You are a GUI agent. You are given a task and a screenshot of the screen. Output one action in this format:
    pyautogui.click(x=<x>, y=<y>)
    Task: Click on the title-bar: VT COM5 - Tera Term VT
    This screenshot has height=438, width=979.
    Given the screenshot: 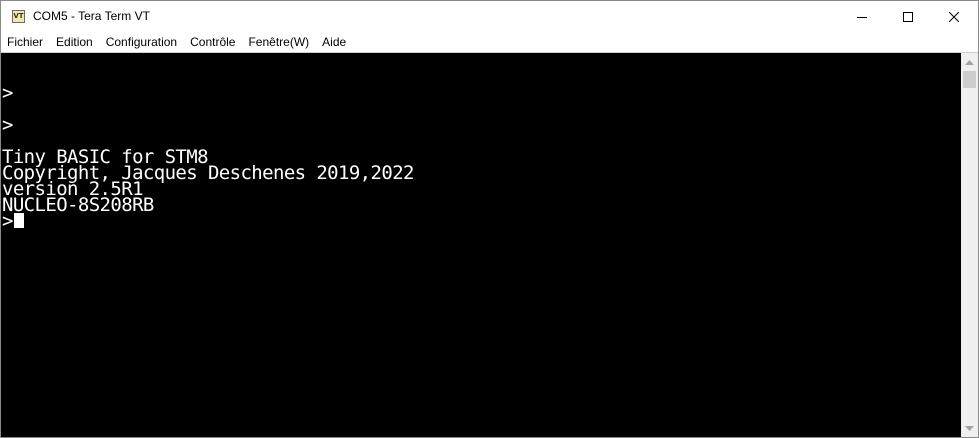 What is the action you would take?
    pyautogui.click(x=489, y=16)
    